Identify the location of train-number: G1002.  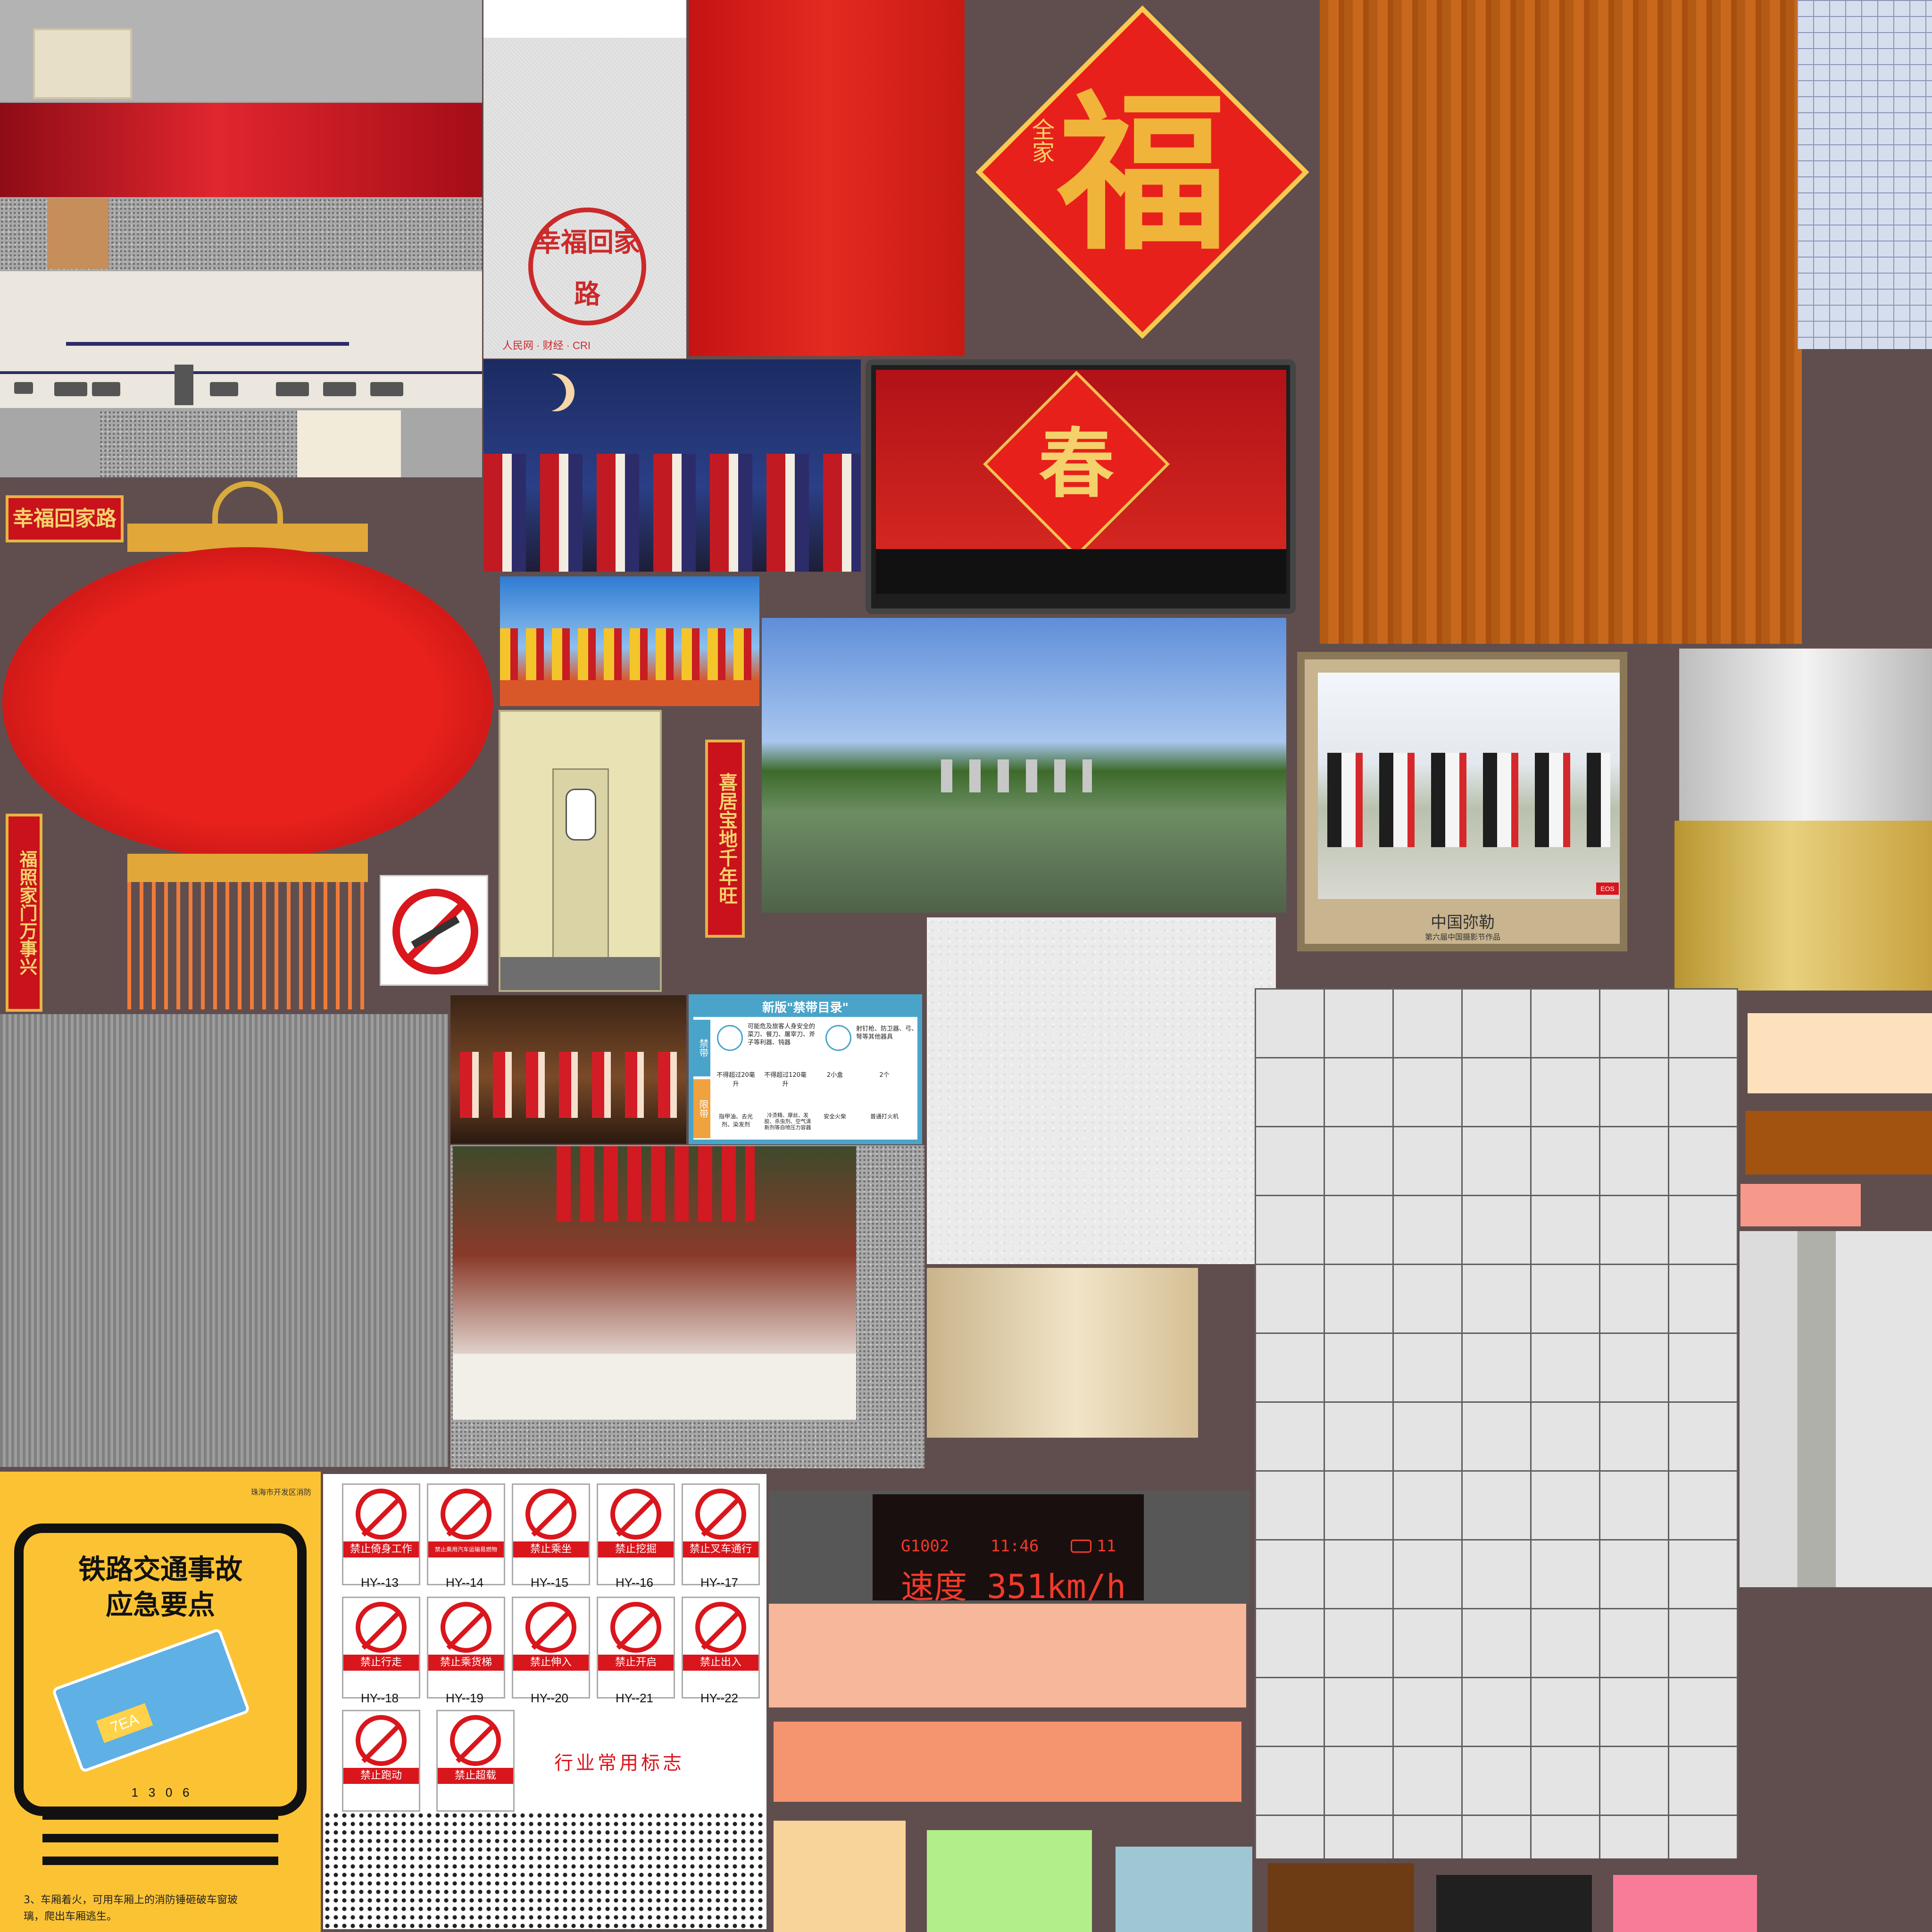
(925, 1547).